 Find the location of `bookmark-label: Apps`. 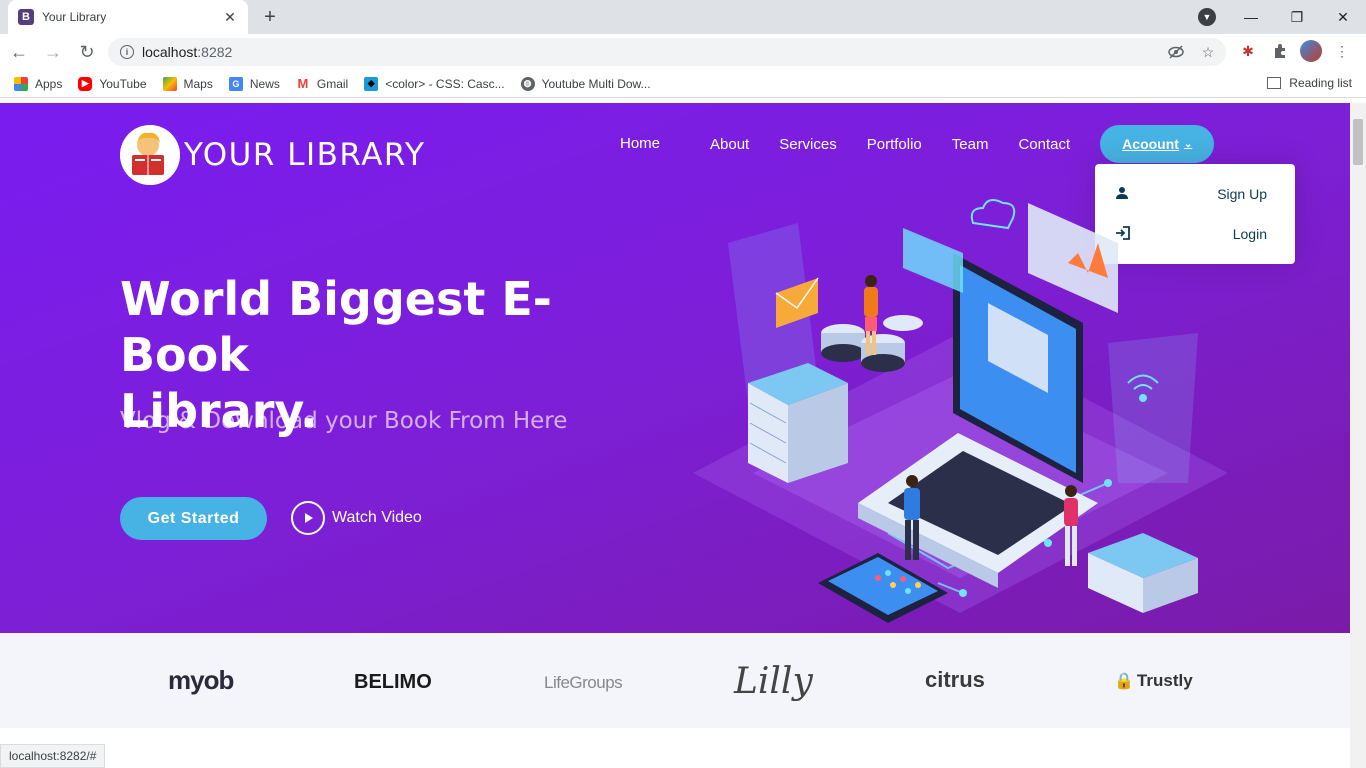

bookmark-label: Apps is located at coordinates (49, 83).